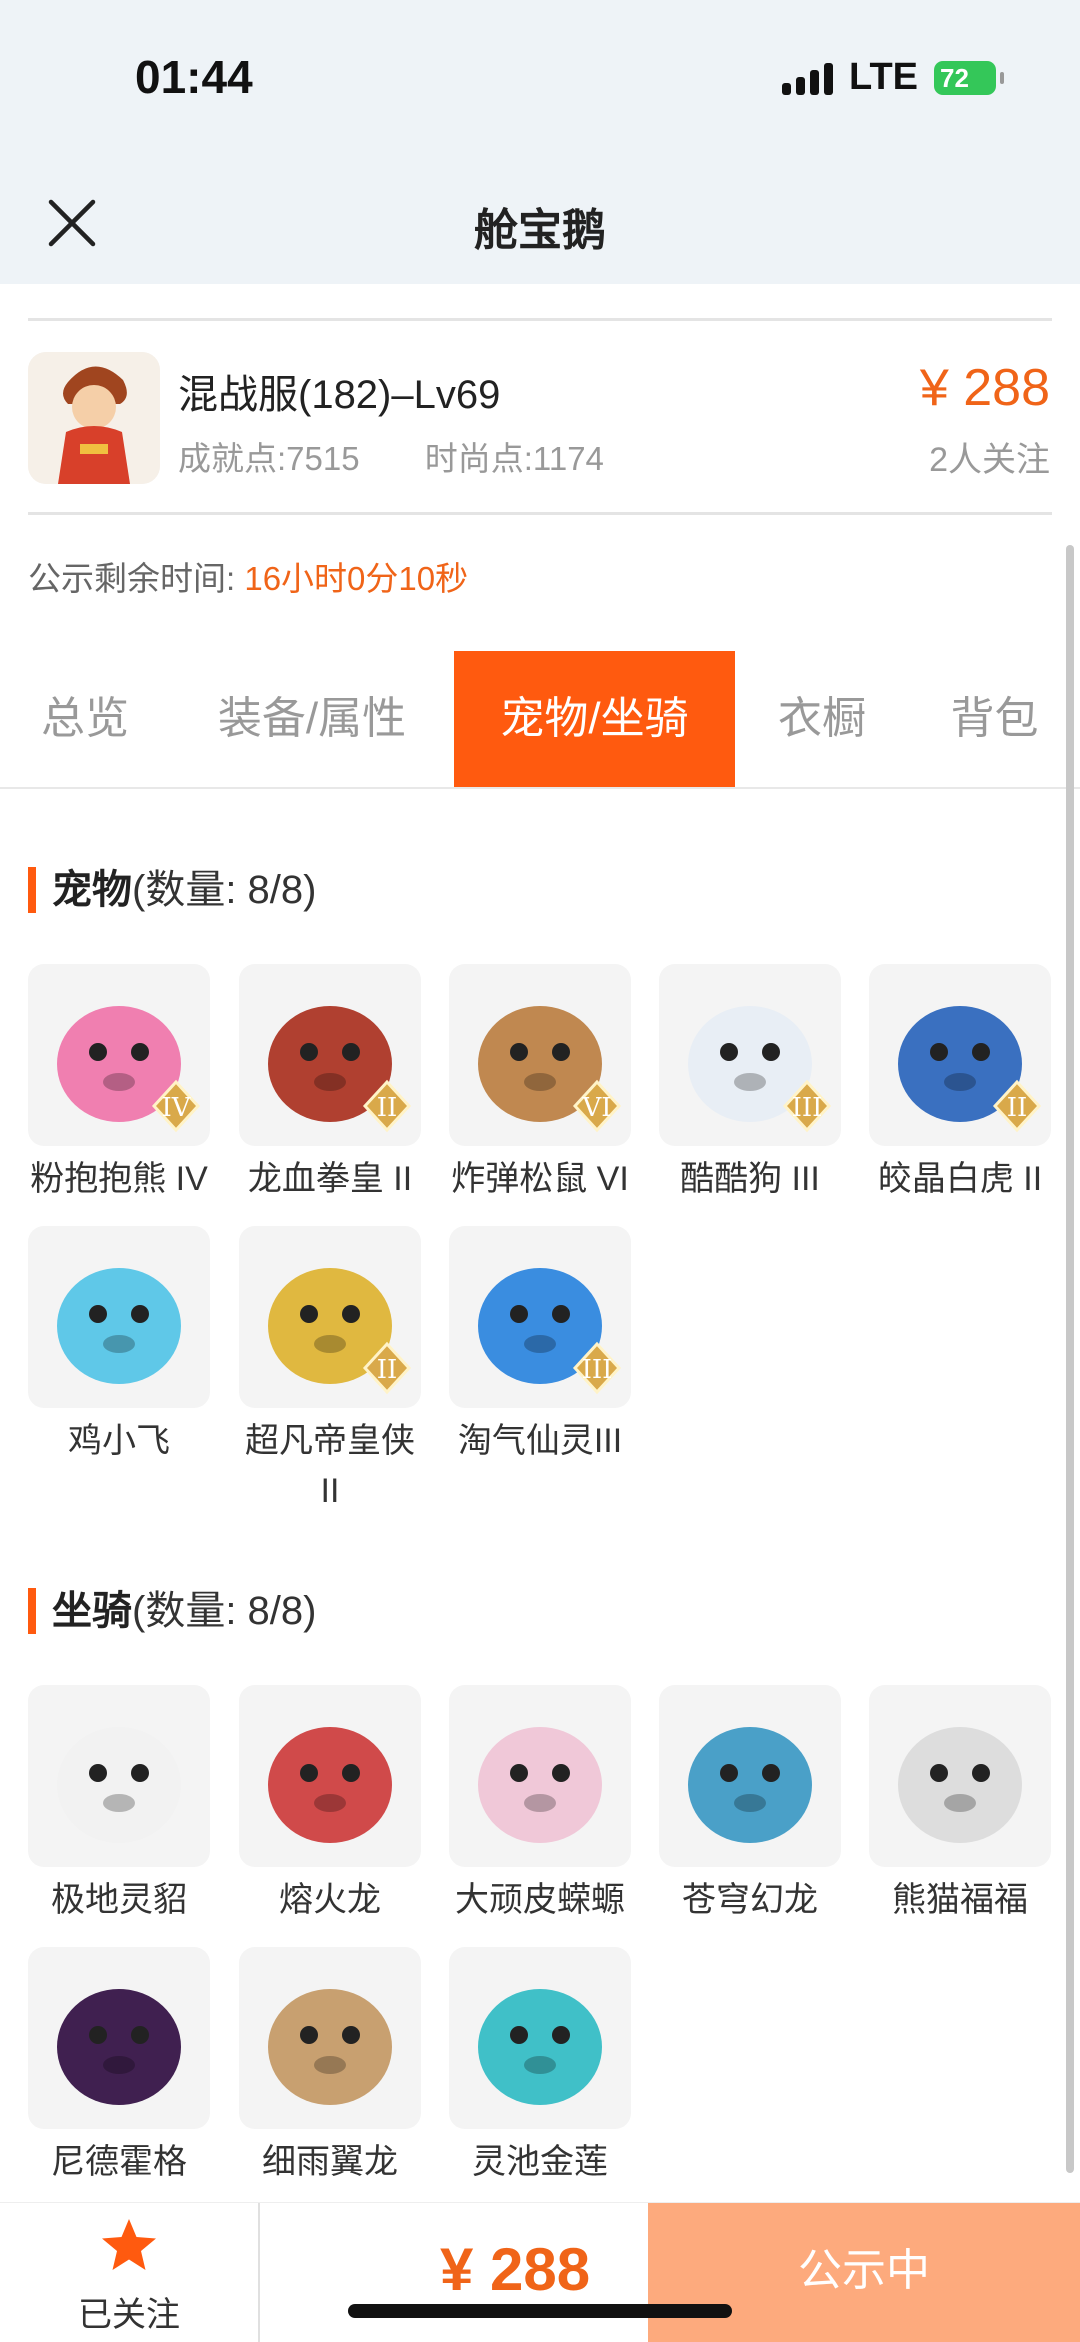  I want to click on pet-name: 皎晶白虎 II, so click(960, 1179).